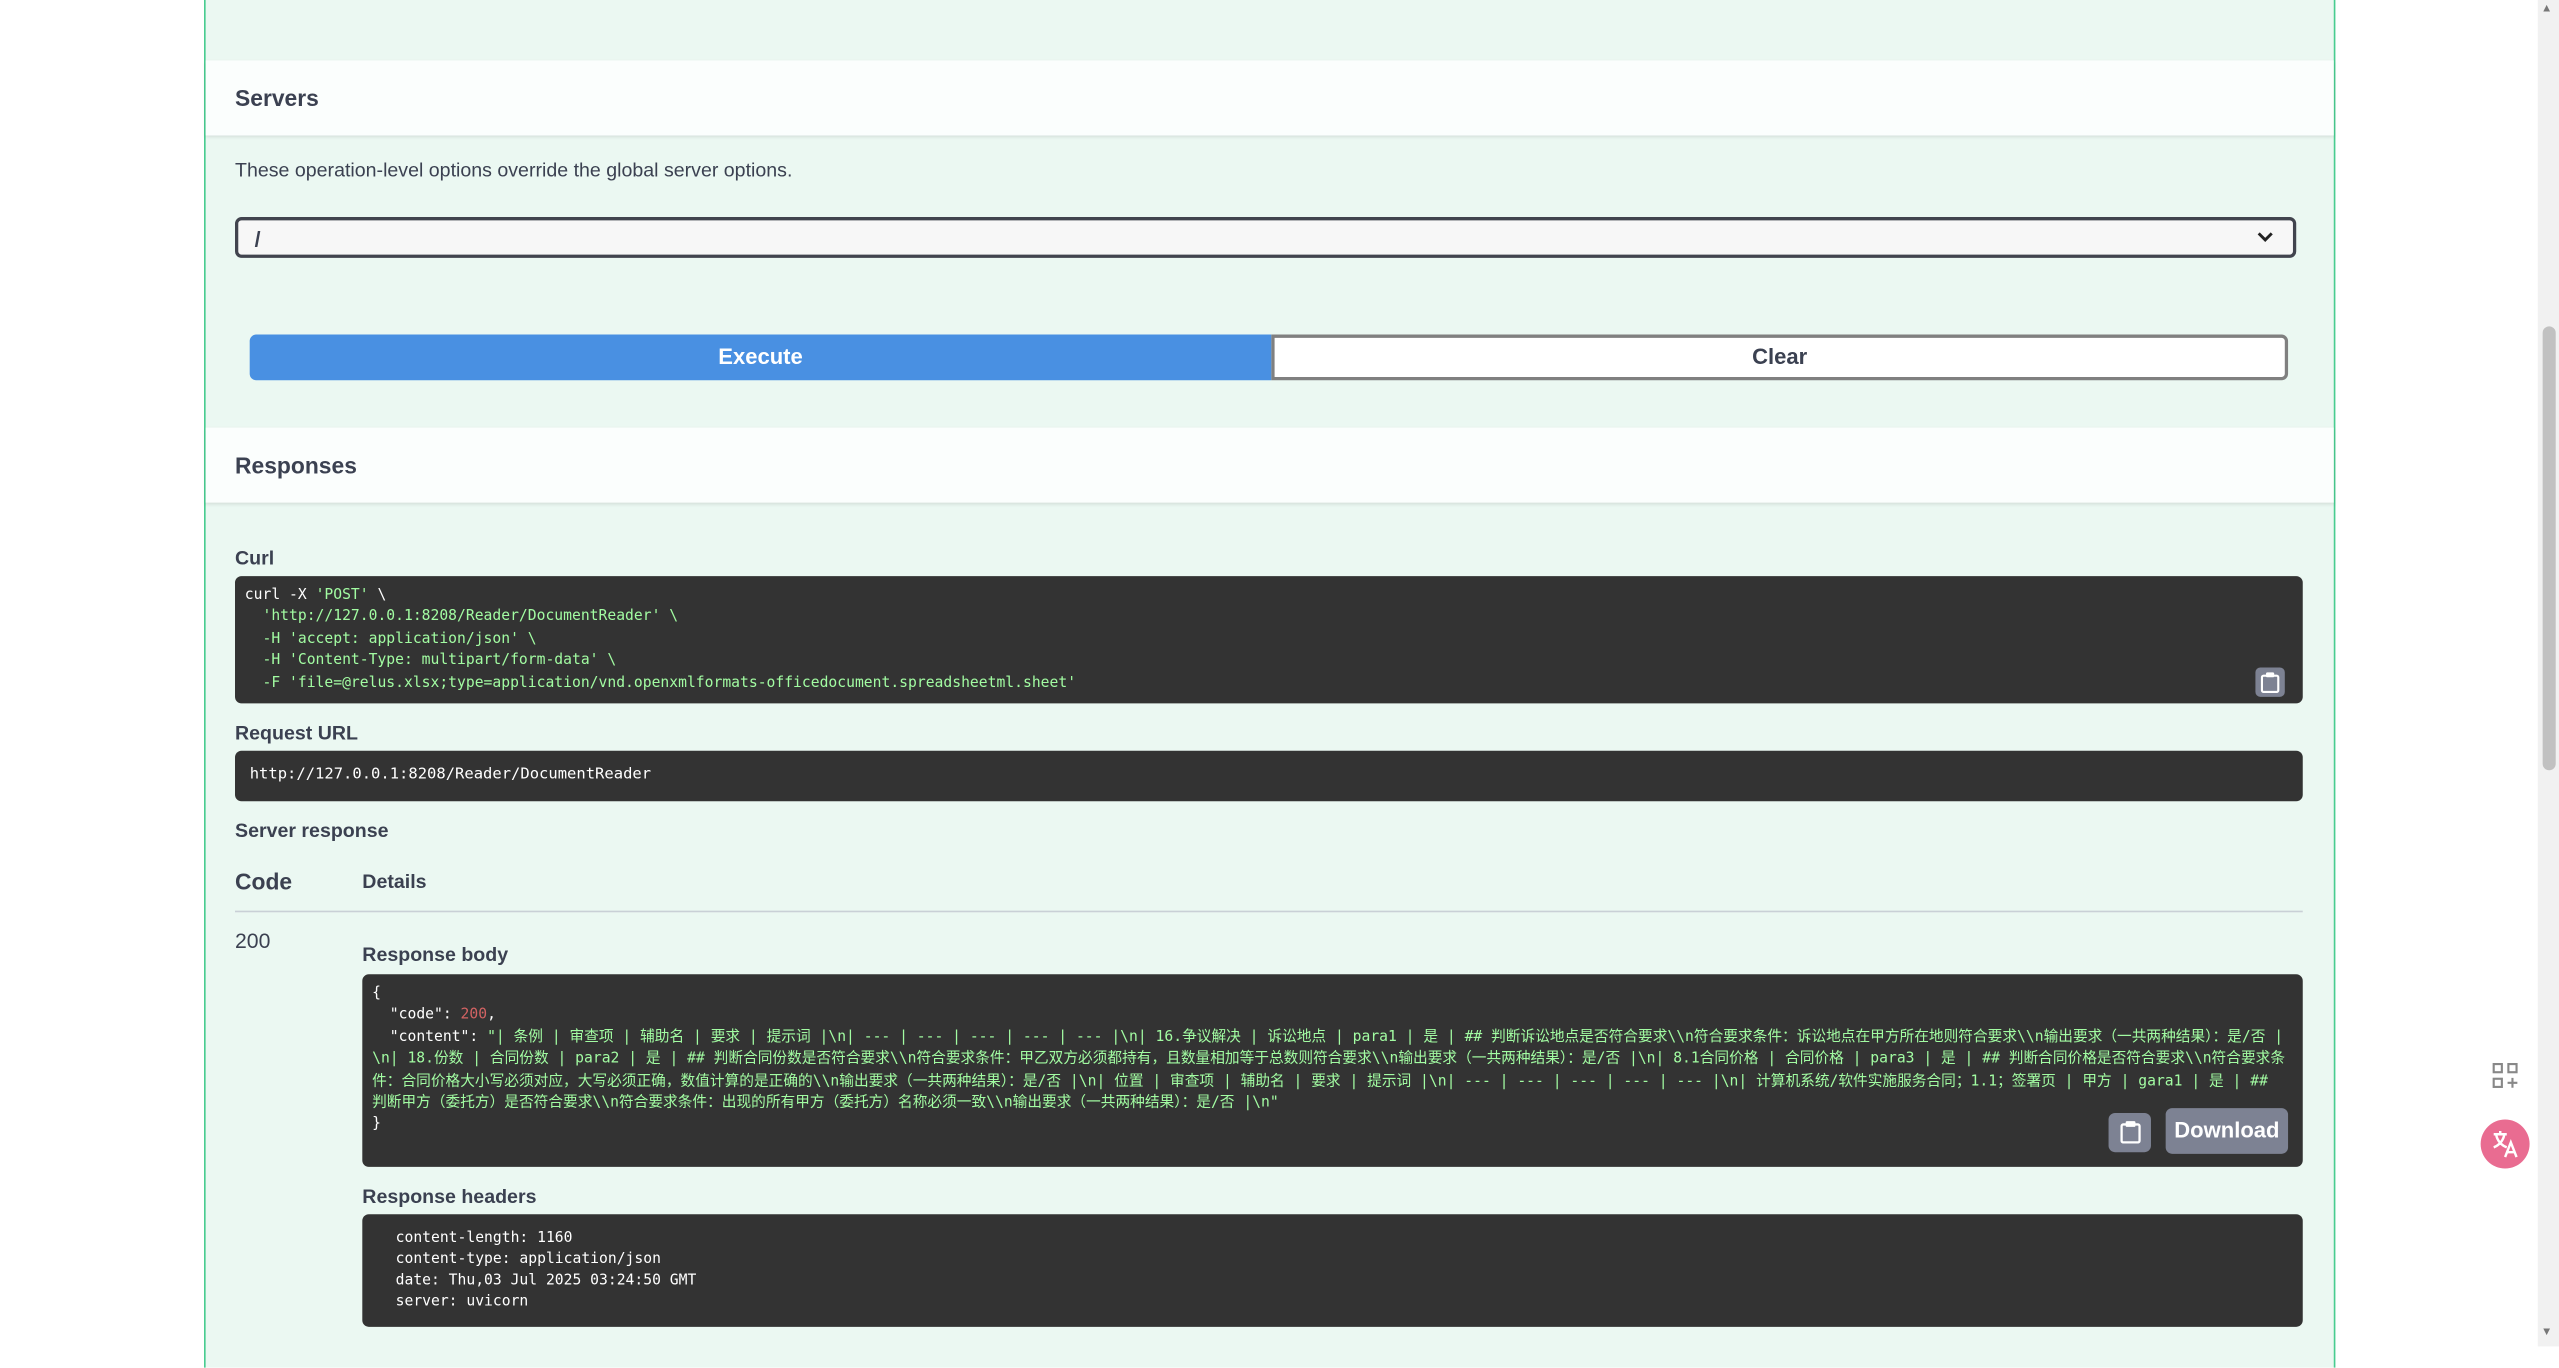 The height and width of the screenshot is (1368, 2559). Describe the element at coordinates (2549, 548) in the screenshot. I see `scrollbar-thumb` at that location.